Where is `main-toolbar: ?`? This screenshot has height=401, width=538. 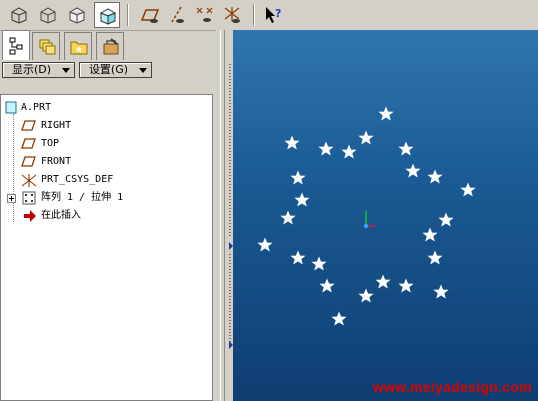
main-toolbar: ? is located at coordinates (269, 15).